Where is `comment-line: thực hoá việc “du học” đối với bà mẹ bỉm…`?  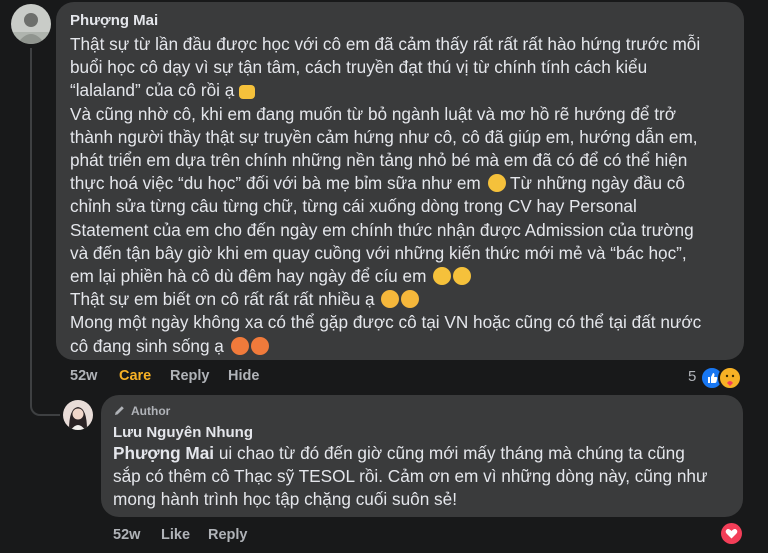
comment-line: thực hoá việc “du học” đối với bà mẹ bỉm… is located at coordinates (385, 183).